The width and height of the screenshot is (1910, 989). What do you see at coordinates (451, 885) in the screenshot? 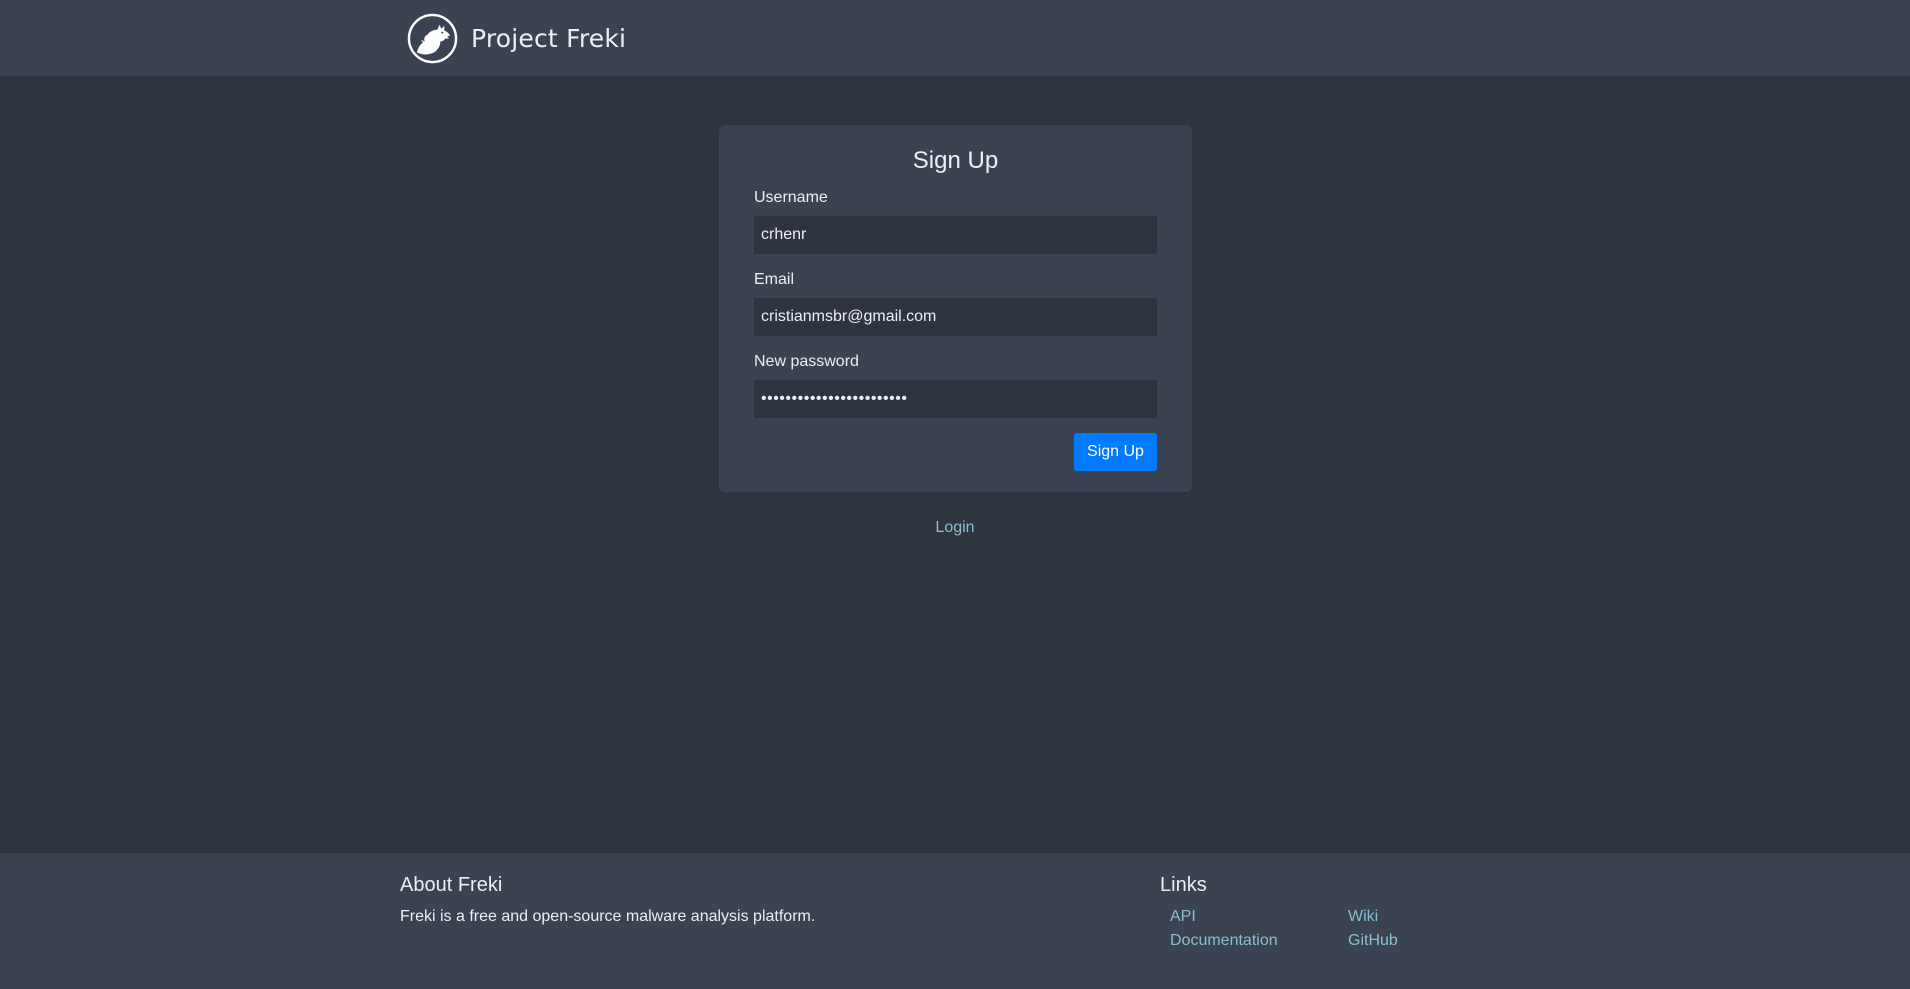
I see `footer-about-title: About Freki` at bounding box center [451, 885].